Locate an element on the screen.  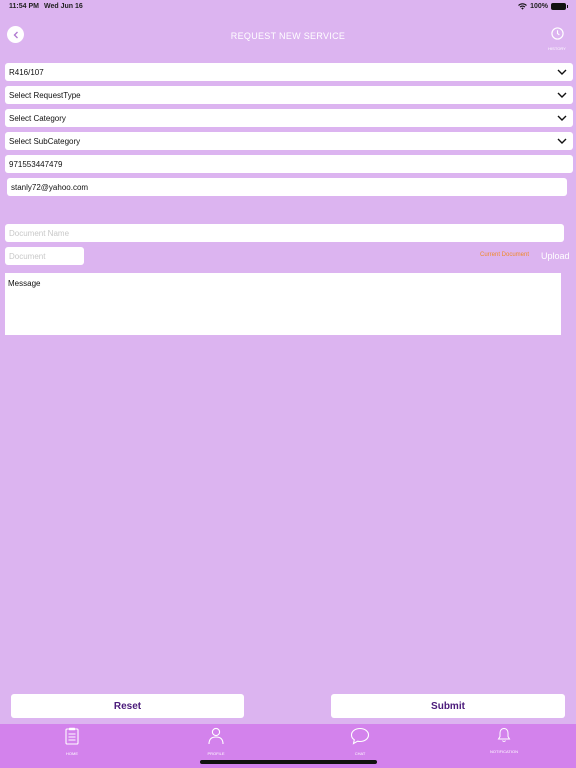
document-placeholder: Document is located at coordinates (27, 256).